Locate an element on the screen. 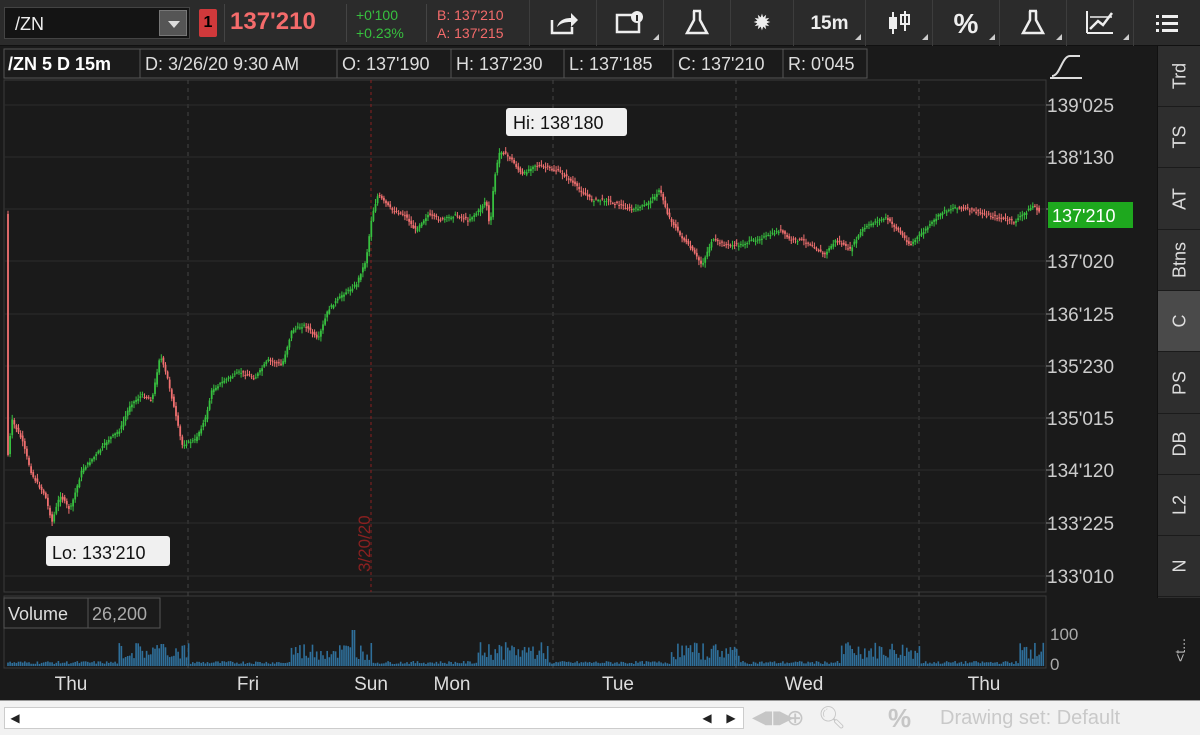 Image resolution: width=1200 pixels, height=735 pixels. symbol-dropdown-button is located at coordinates (173, 23).